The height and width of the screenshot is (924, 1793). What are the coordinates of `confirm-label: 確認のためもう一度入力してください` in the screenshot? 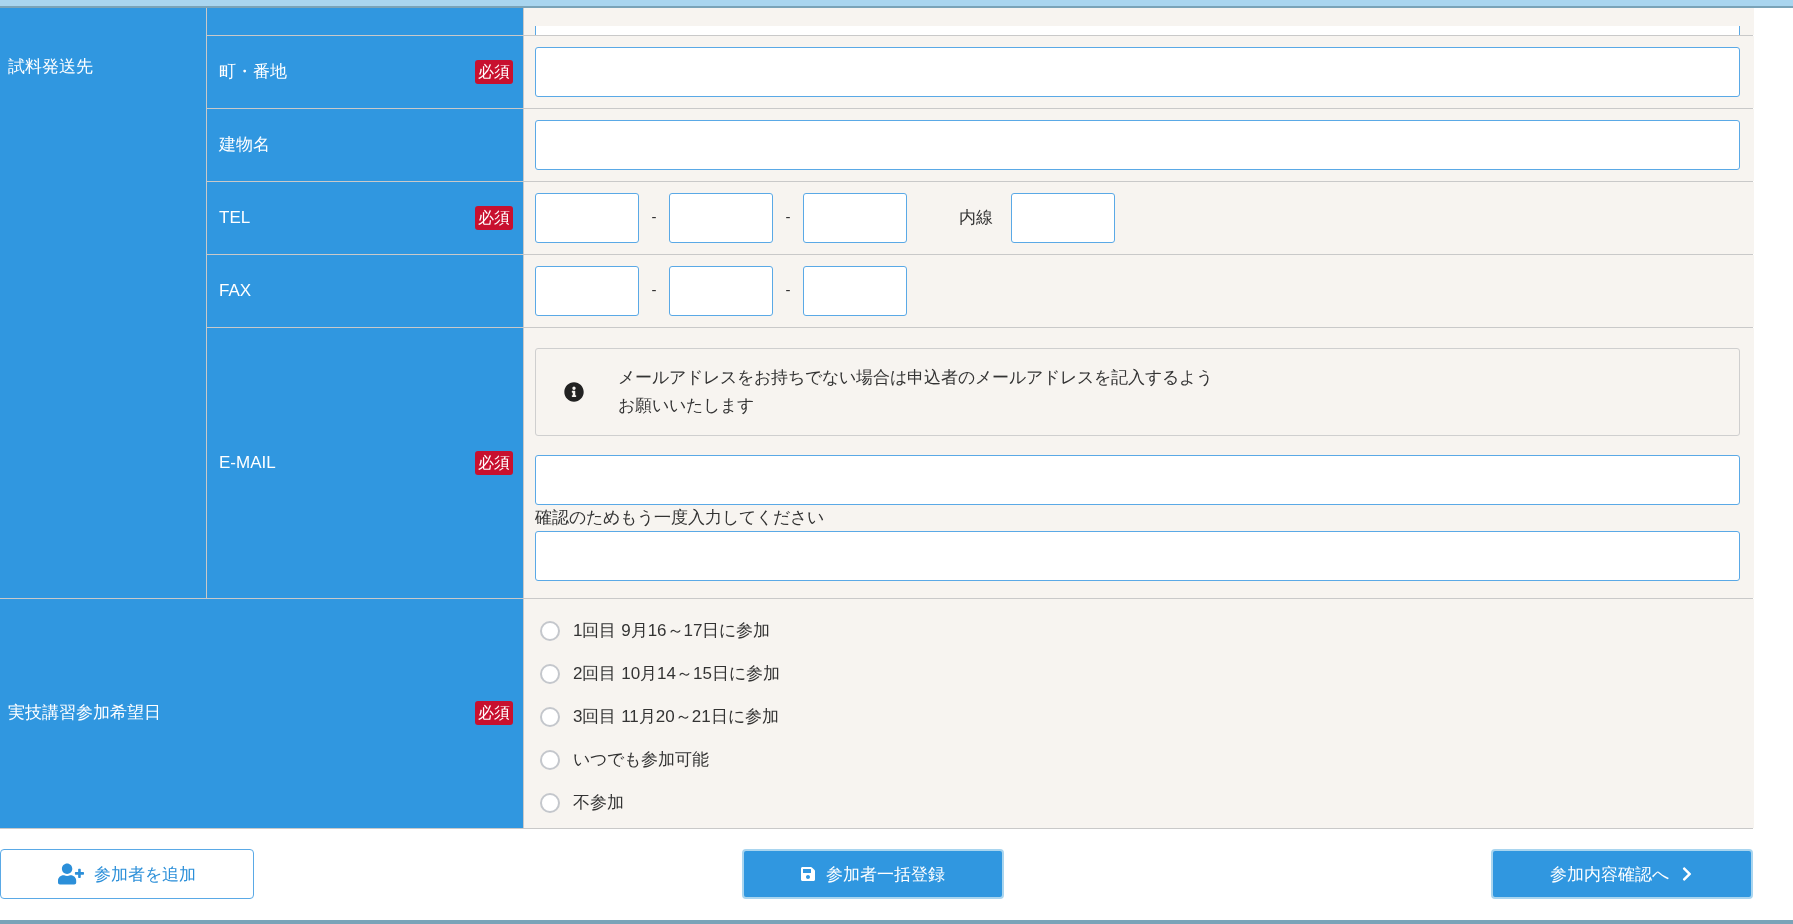 It's located at (680, 517).